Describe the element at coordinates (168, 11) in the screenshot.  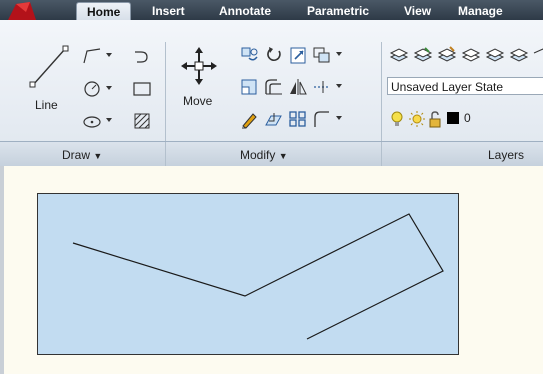
I see `tab-insert: Insert` at that location.